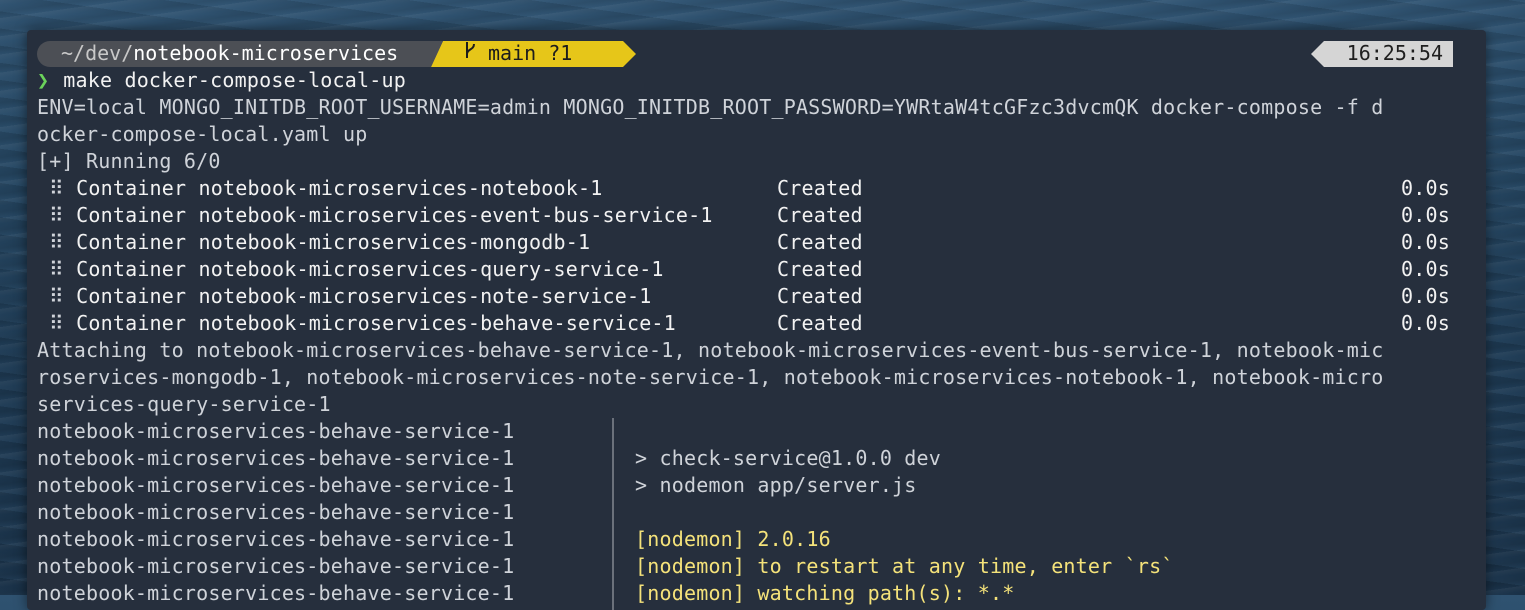  Describe the element at coordinates (43, 80) in the screenshot. I see `prompt-arrow-icon: ❯` at that location.